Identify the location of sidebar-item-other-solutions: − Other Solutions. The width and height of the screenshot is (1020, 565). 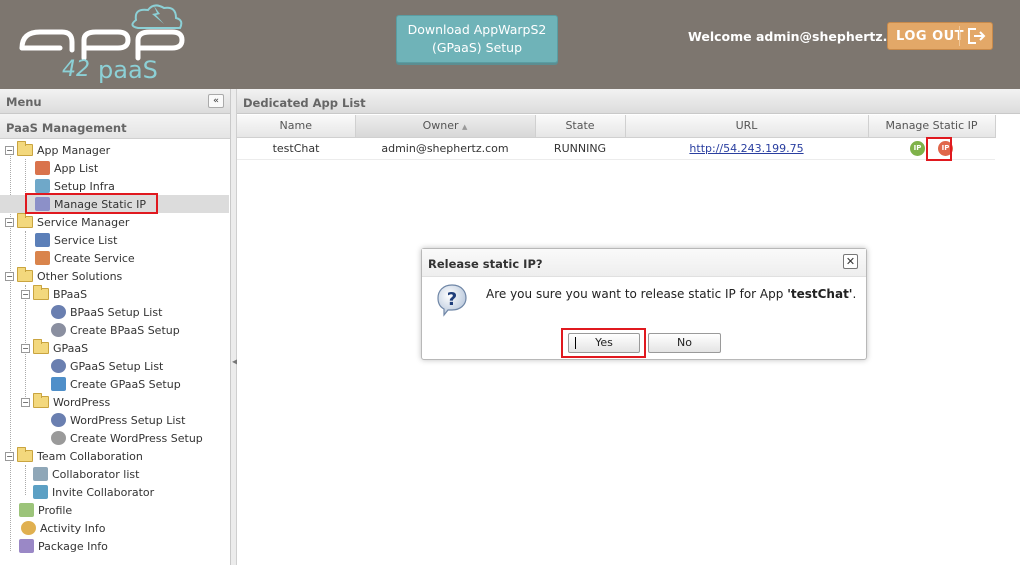
(114, 276).